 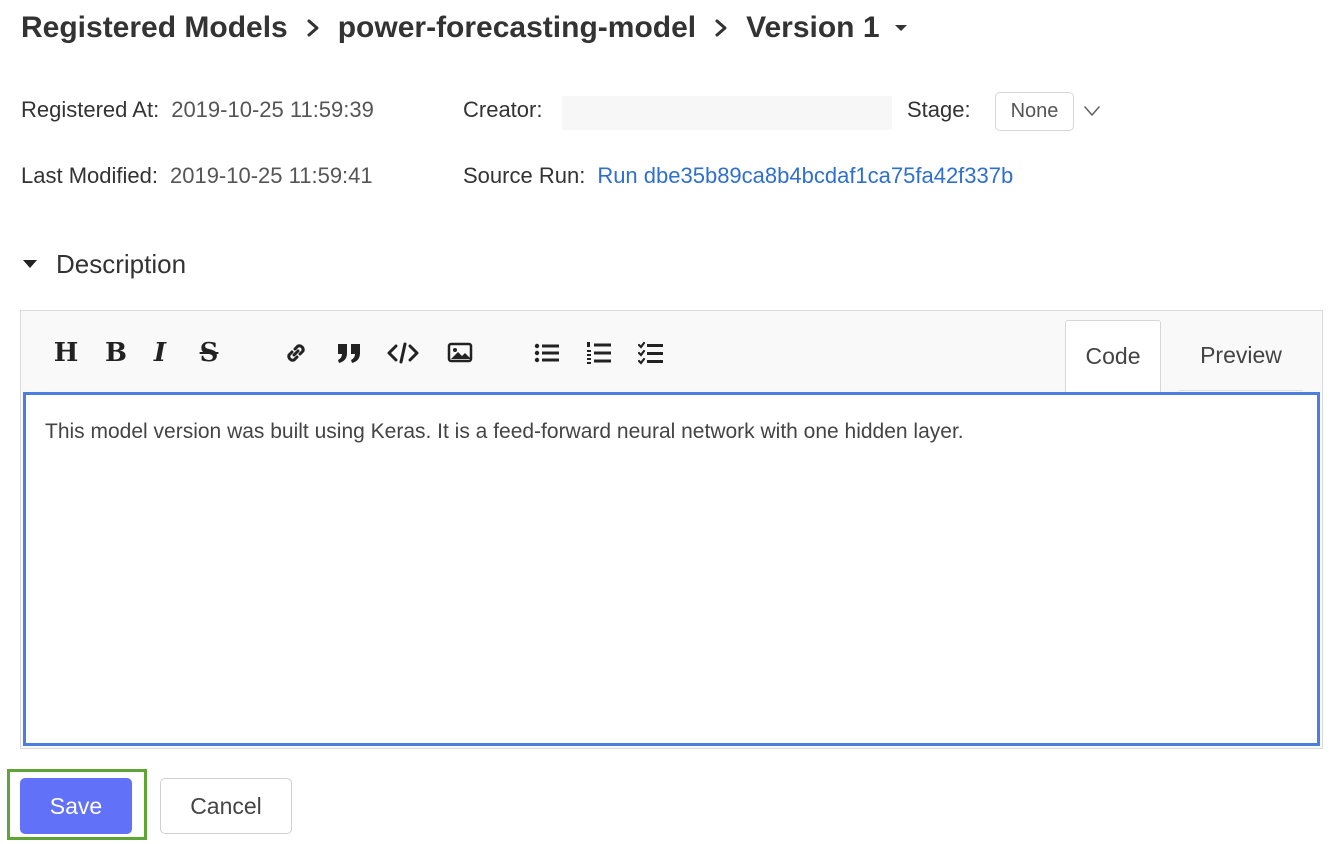 I want to click on stage-label: Stage, so click(x=936, y=109).